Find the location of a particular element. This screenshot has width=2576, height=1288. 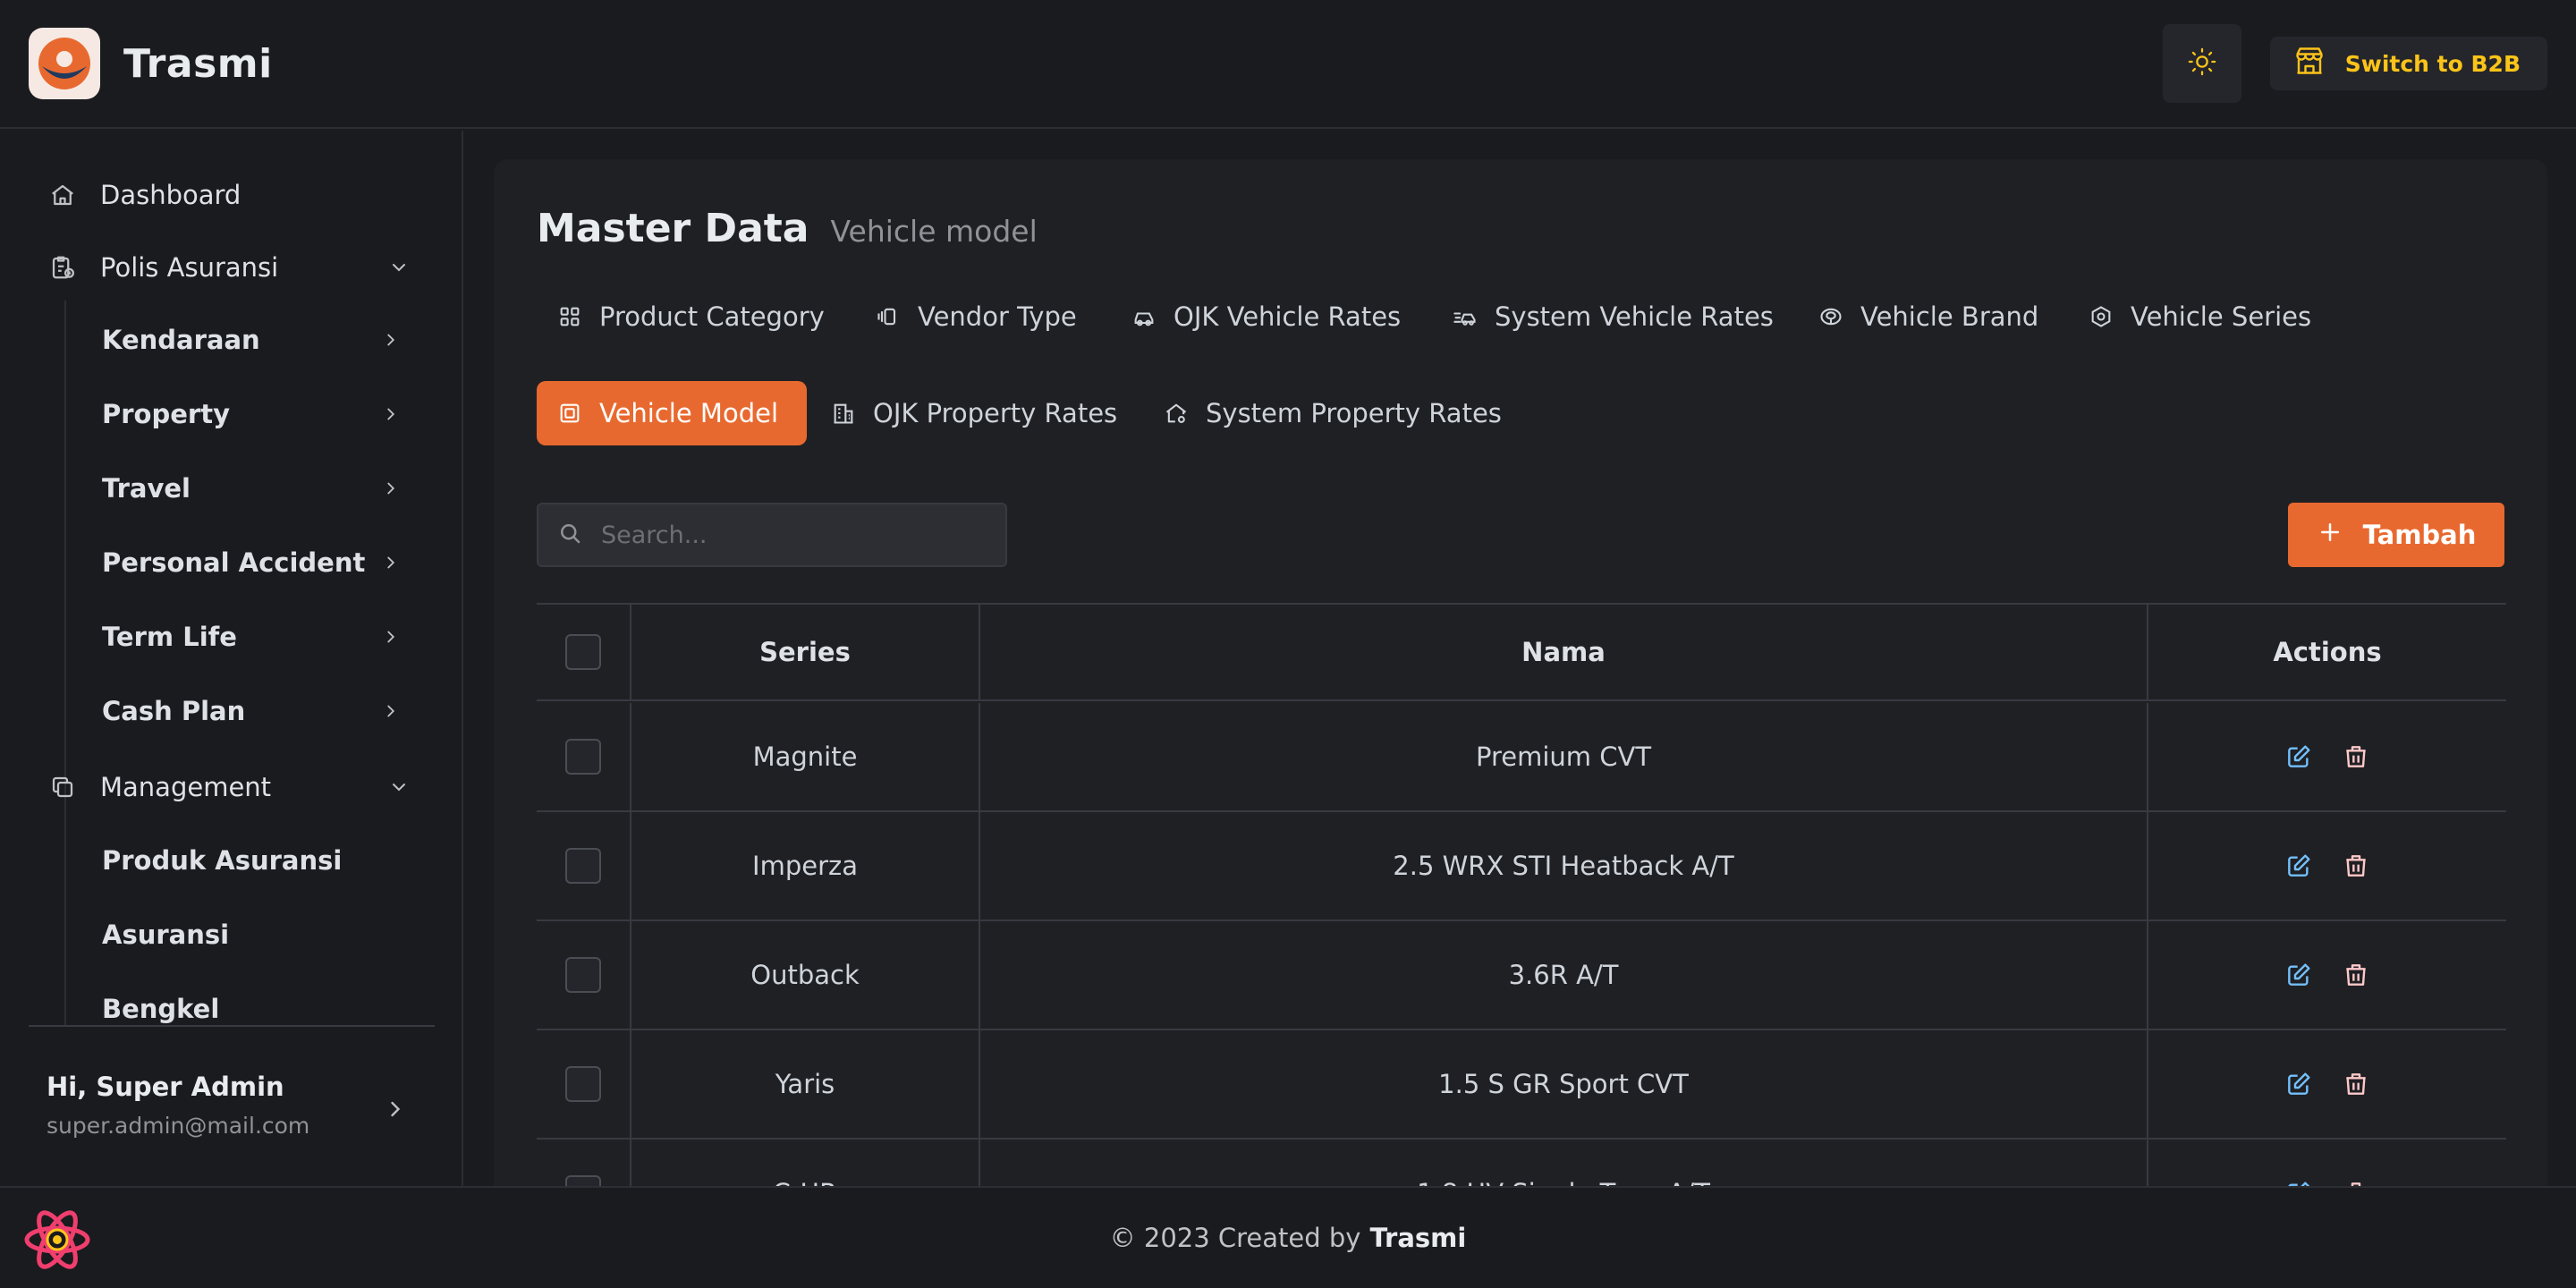

tab-system-vehicle-rates: System Vehicle Rates is located at coordinates (1617, 316).